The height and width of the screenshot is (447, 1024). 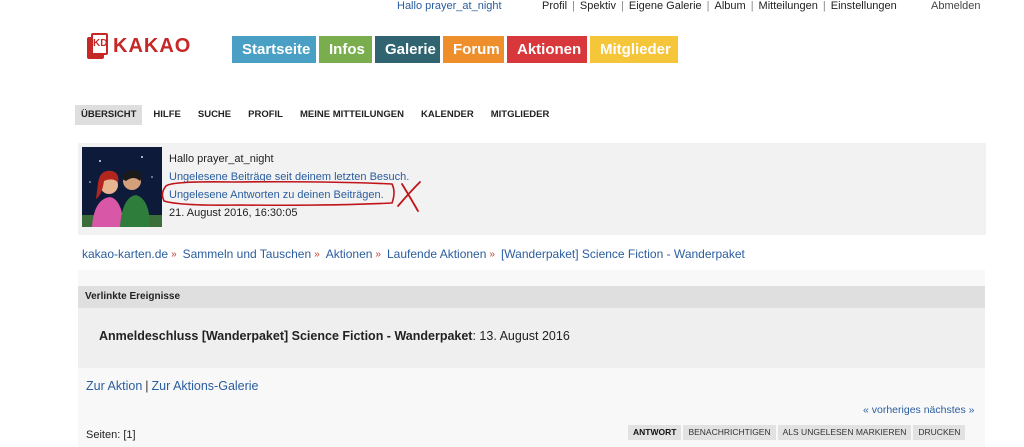 I want to click on top-link-album: Album, so click(x=730, y=6).